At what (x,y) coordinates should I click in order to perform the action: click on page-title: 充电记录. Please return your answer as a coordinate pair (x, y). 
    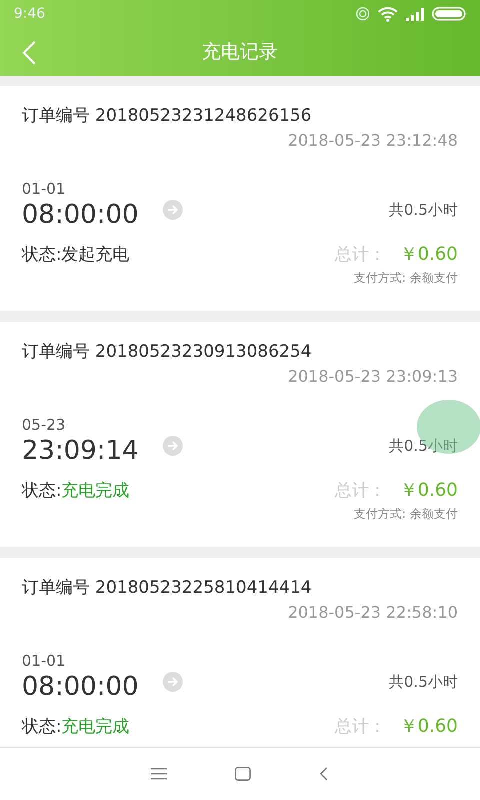
    Looking at the image, I should click on (240, 52).